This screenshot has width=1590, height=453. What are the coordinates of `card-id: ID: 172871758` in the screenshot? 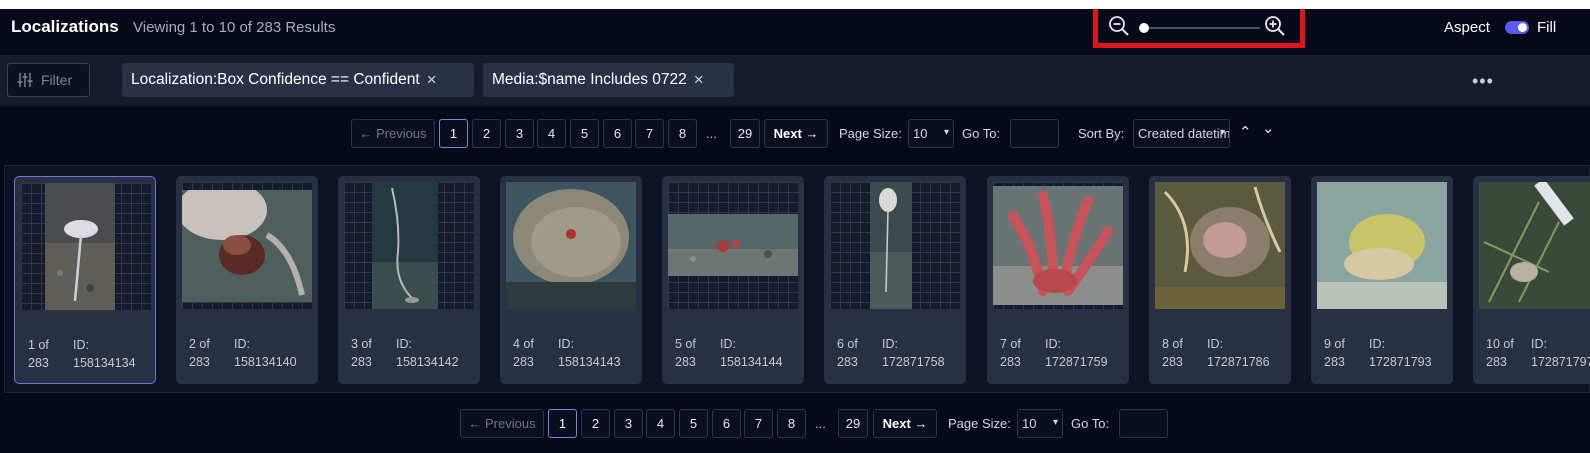 It's located at (913, 353).